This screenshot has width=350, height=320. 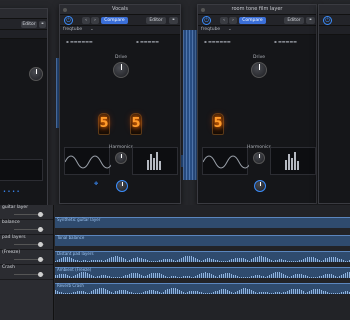 I want to click on plugin-window: Editor ⚭ • • • •, so click(x=24, y=108).